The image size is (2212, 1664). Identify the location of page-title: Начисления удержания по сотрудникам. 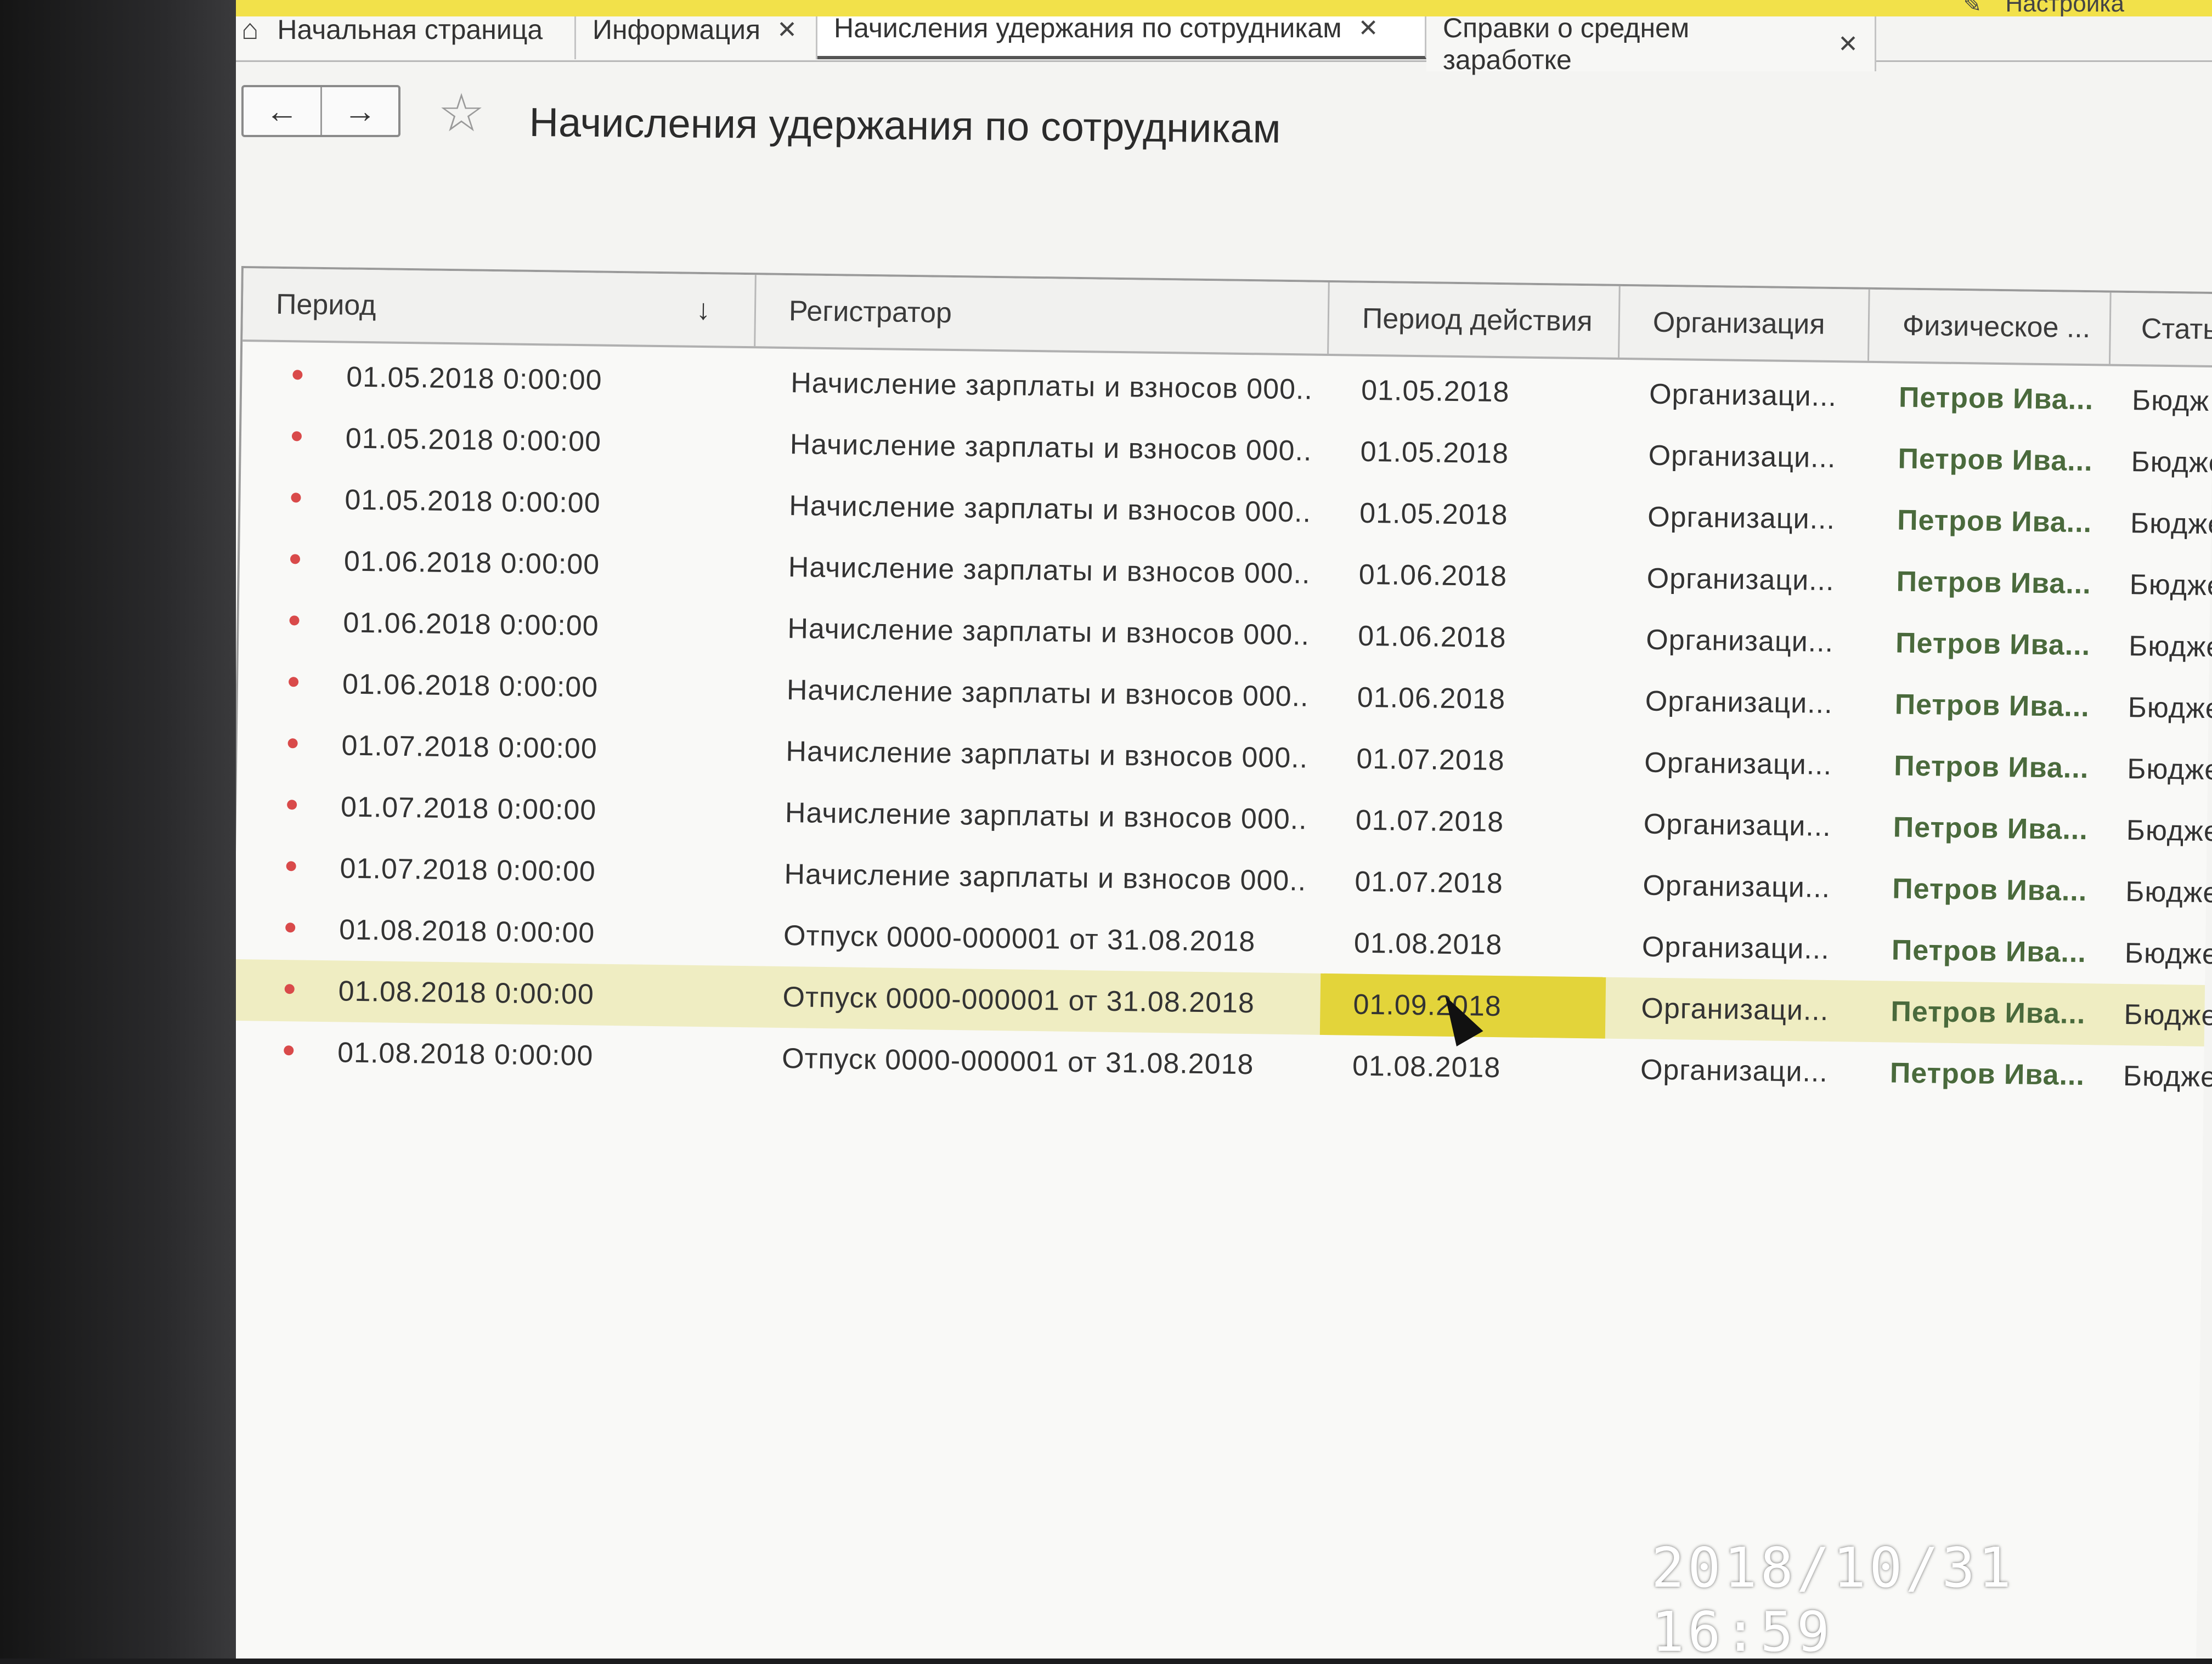
(905, 125).